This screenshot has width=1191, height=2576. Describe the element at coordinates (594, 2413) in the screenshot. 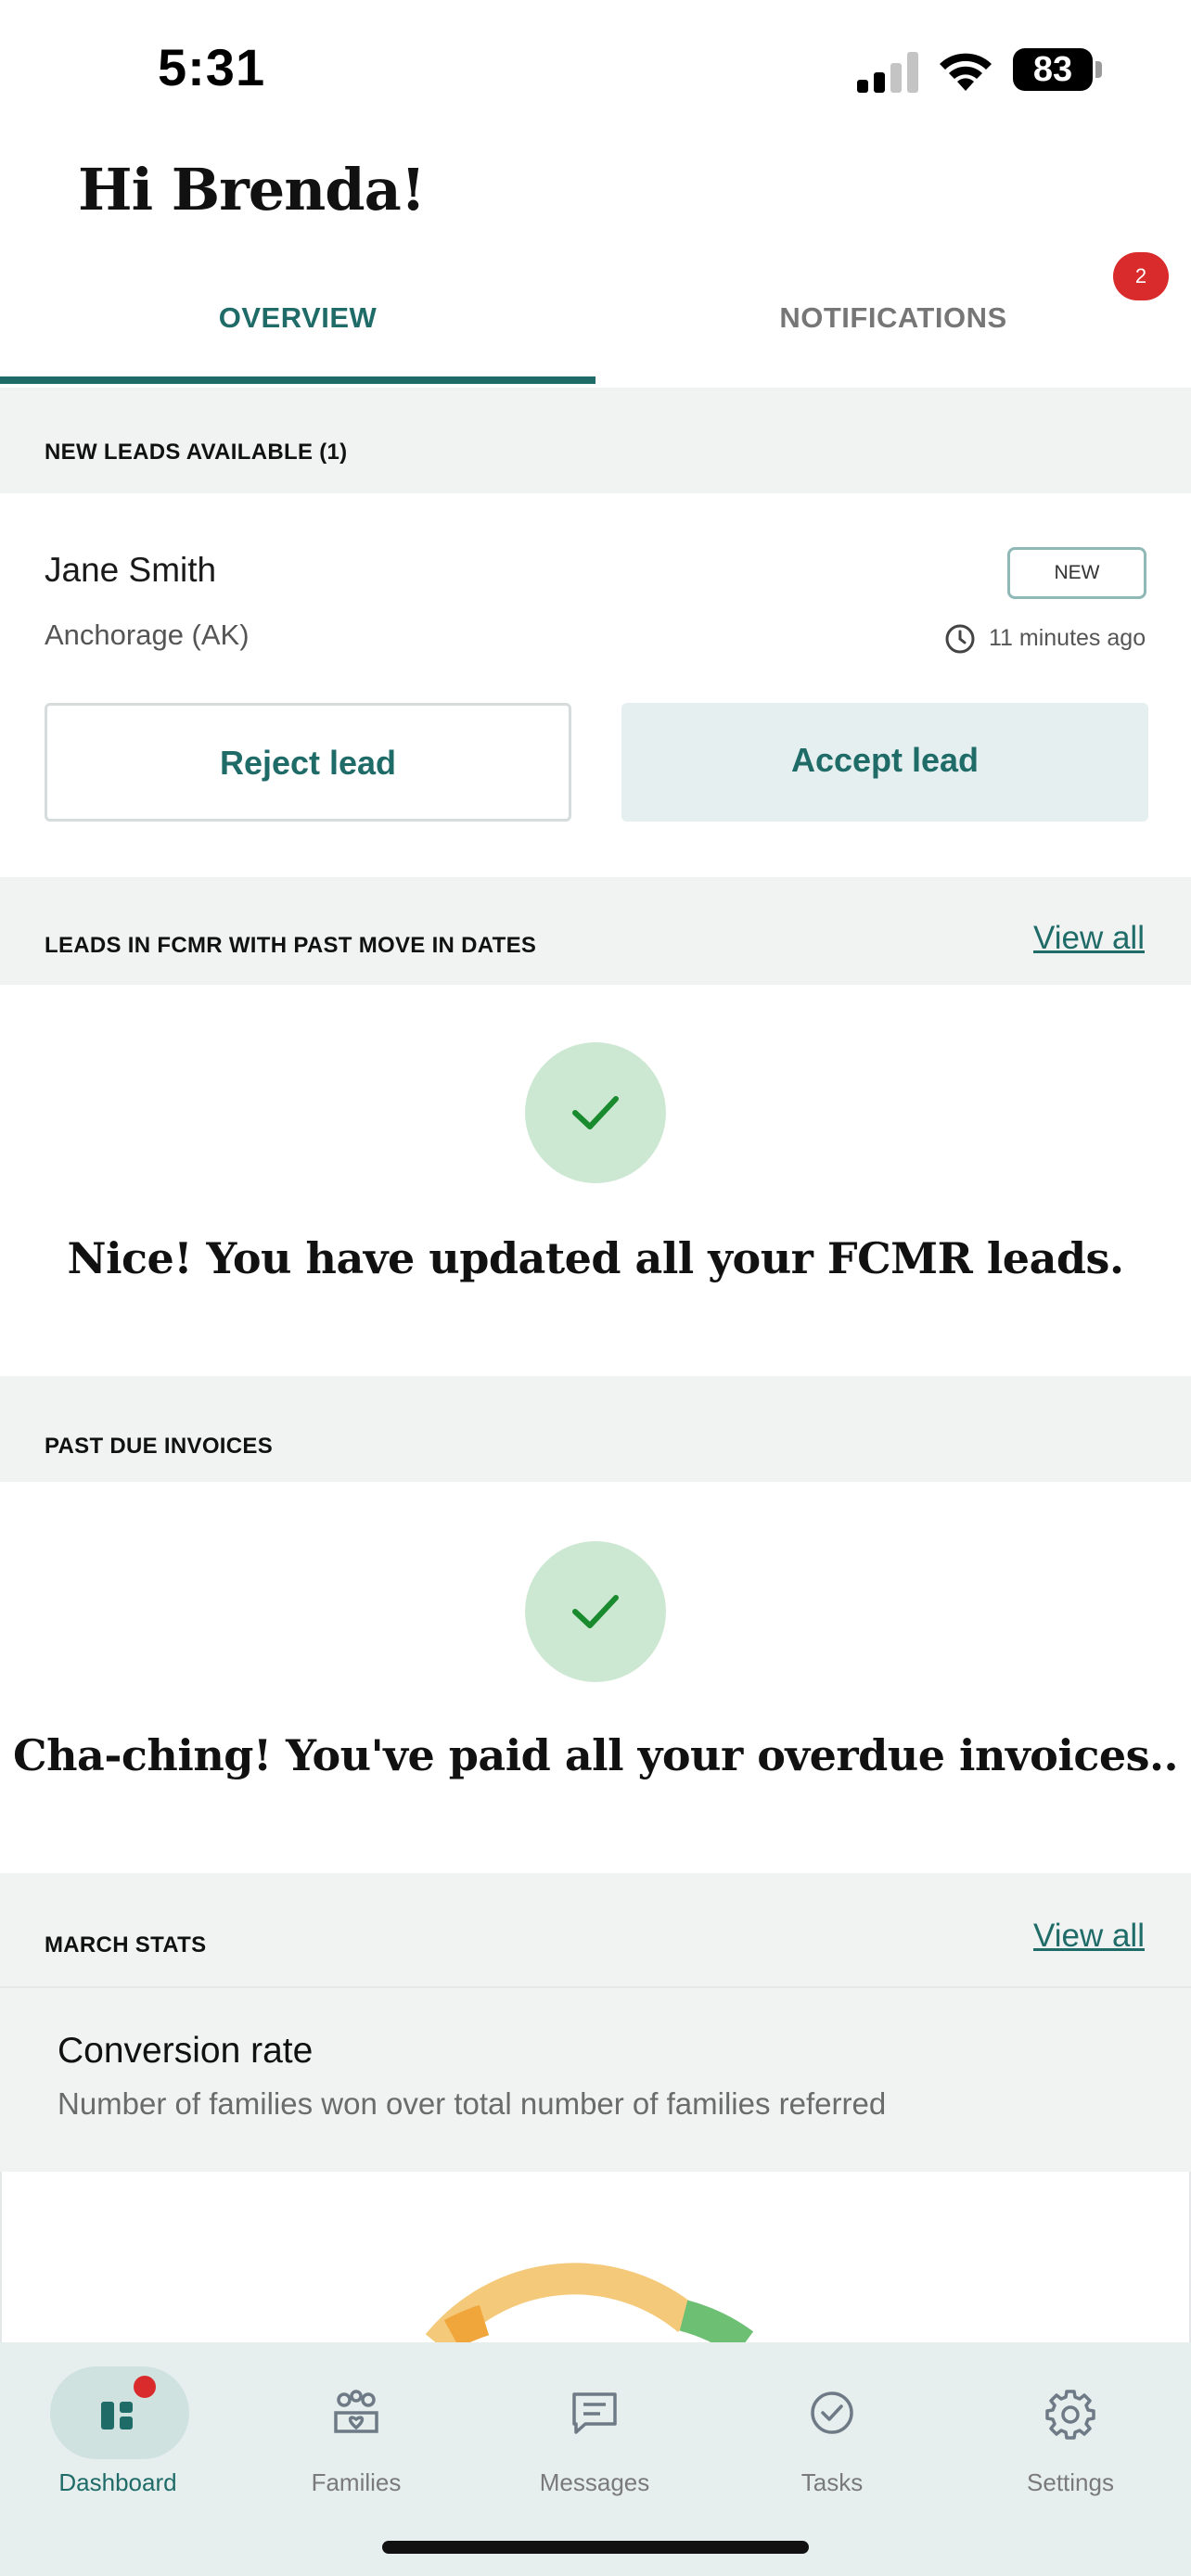

I see `messages-icon` at that location.